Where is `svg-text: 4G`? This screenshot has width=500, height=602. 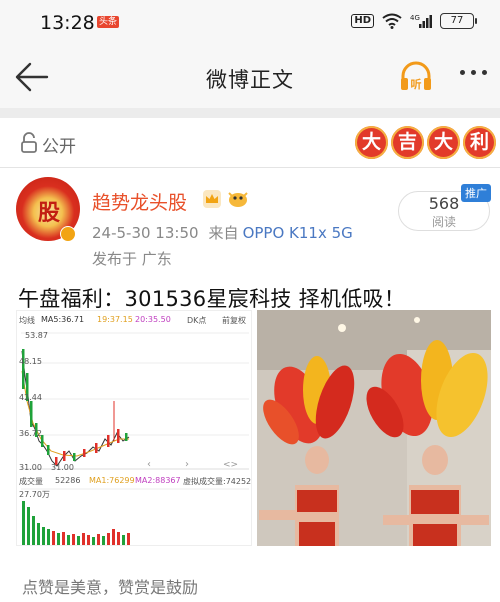 svg-text: 4G is located at coordinates (415, 18).